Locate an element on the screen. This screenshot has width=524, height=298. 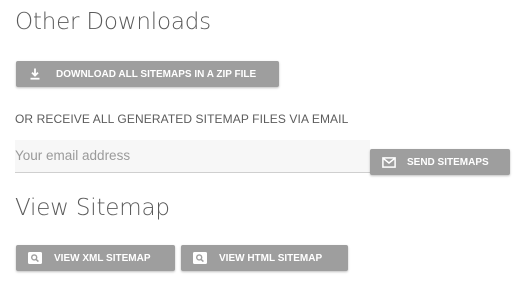
other-downloads-title: Other Downloads is located at coordinates (113, 22).